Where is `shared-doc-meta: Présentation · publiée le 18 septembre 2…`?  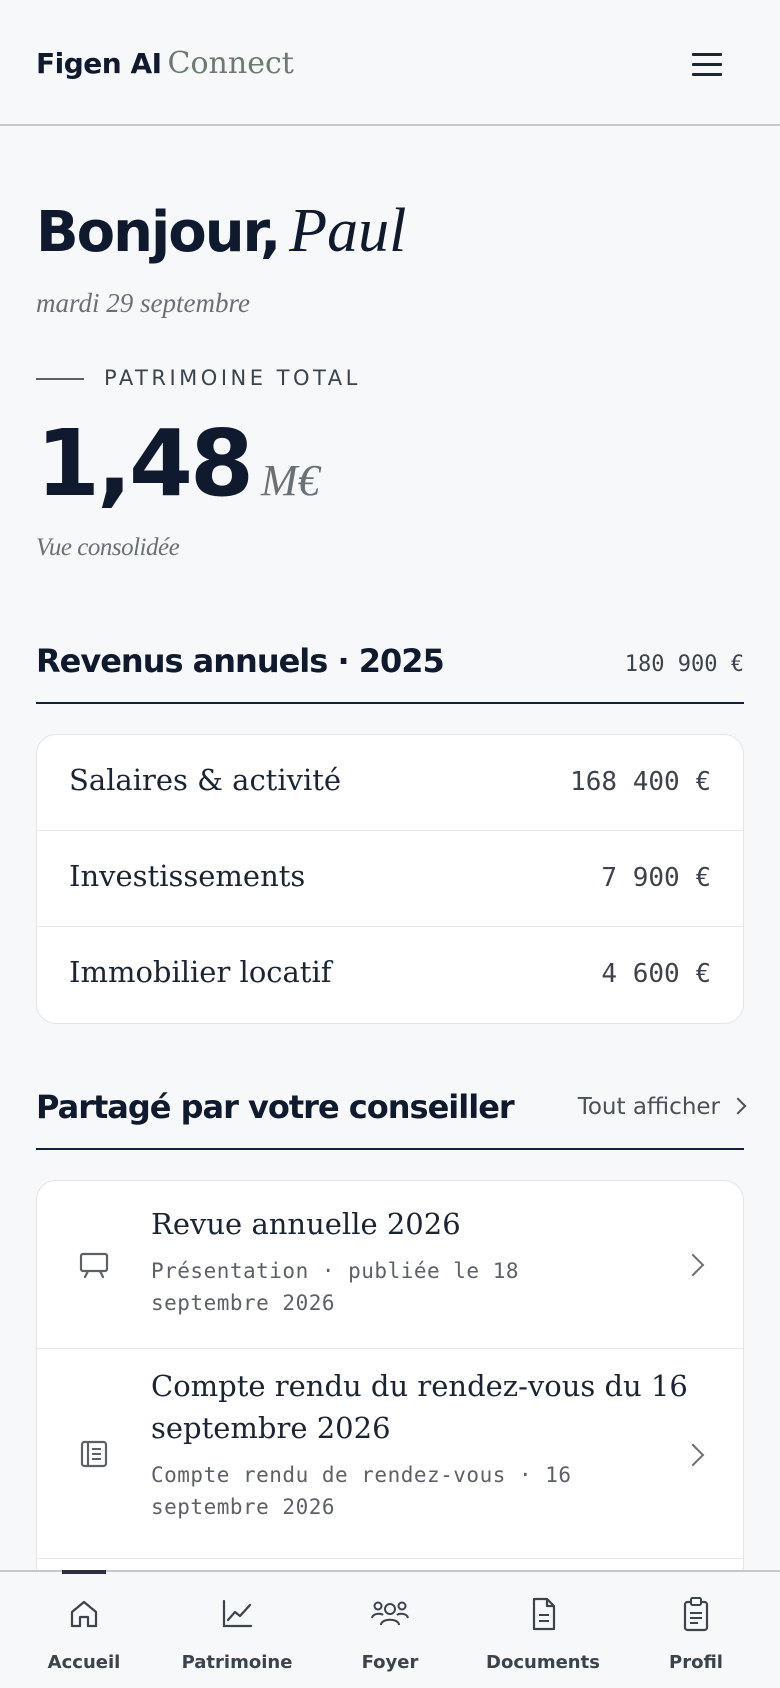 shared-doc-meta: Présentation · publiée le 18 septembre 2… is located at coordinates (335, 1287).